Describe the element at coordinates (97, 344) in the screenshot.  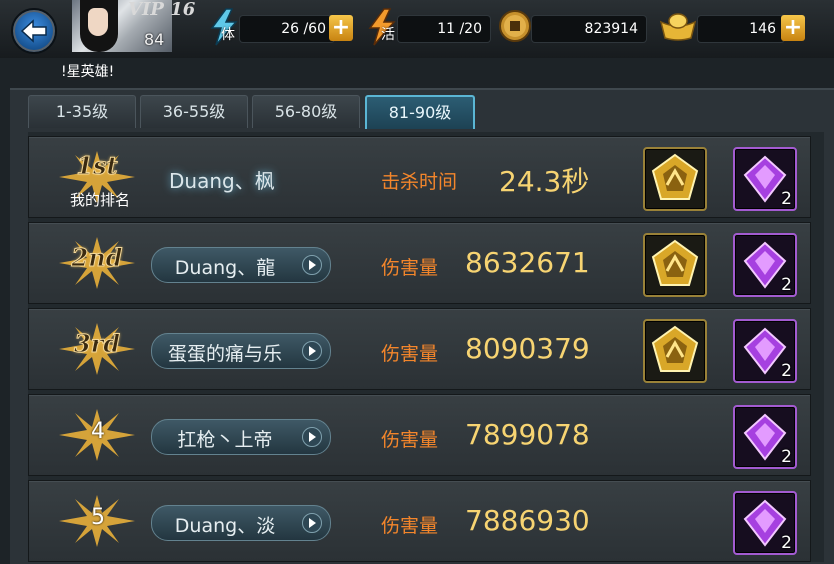
I see `rank-label: 3rd` at that location.